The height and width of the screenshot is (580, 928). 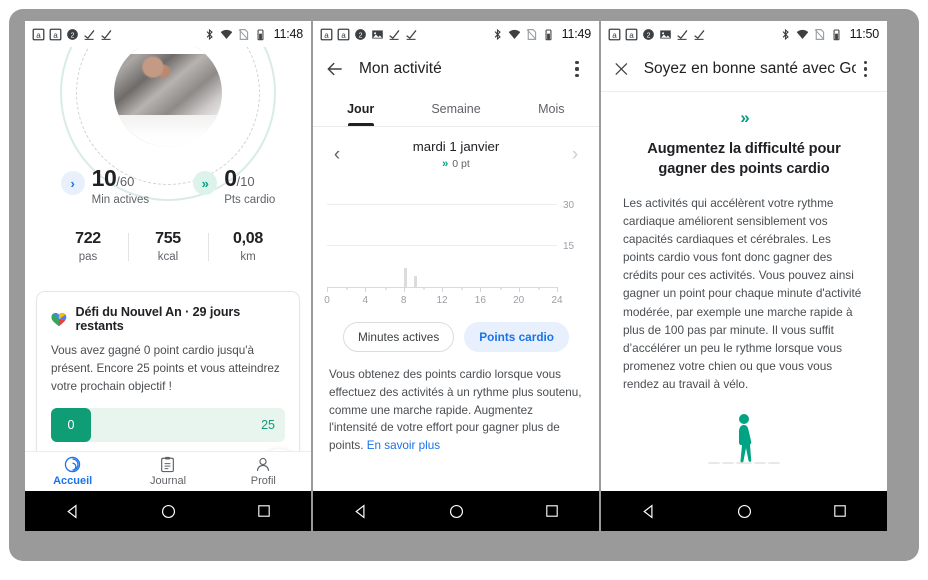 I want to click on chevron-right-icon: ›, so click(x=575, y=155).